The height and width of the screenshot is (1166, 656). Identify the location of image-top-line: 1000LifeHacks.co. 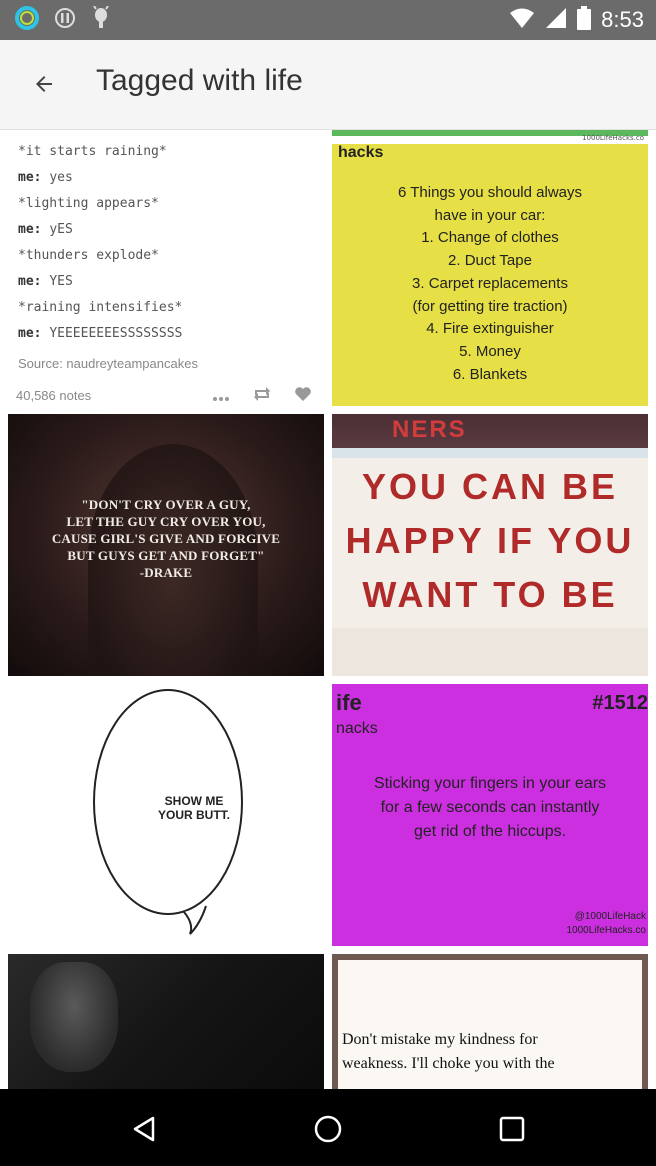
(490, 139).